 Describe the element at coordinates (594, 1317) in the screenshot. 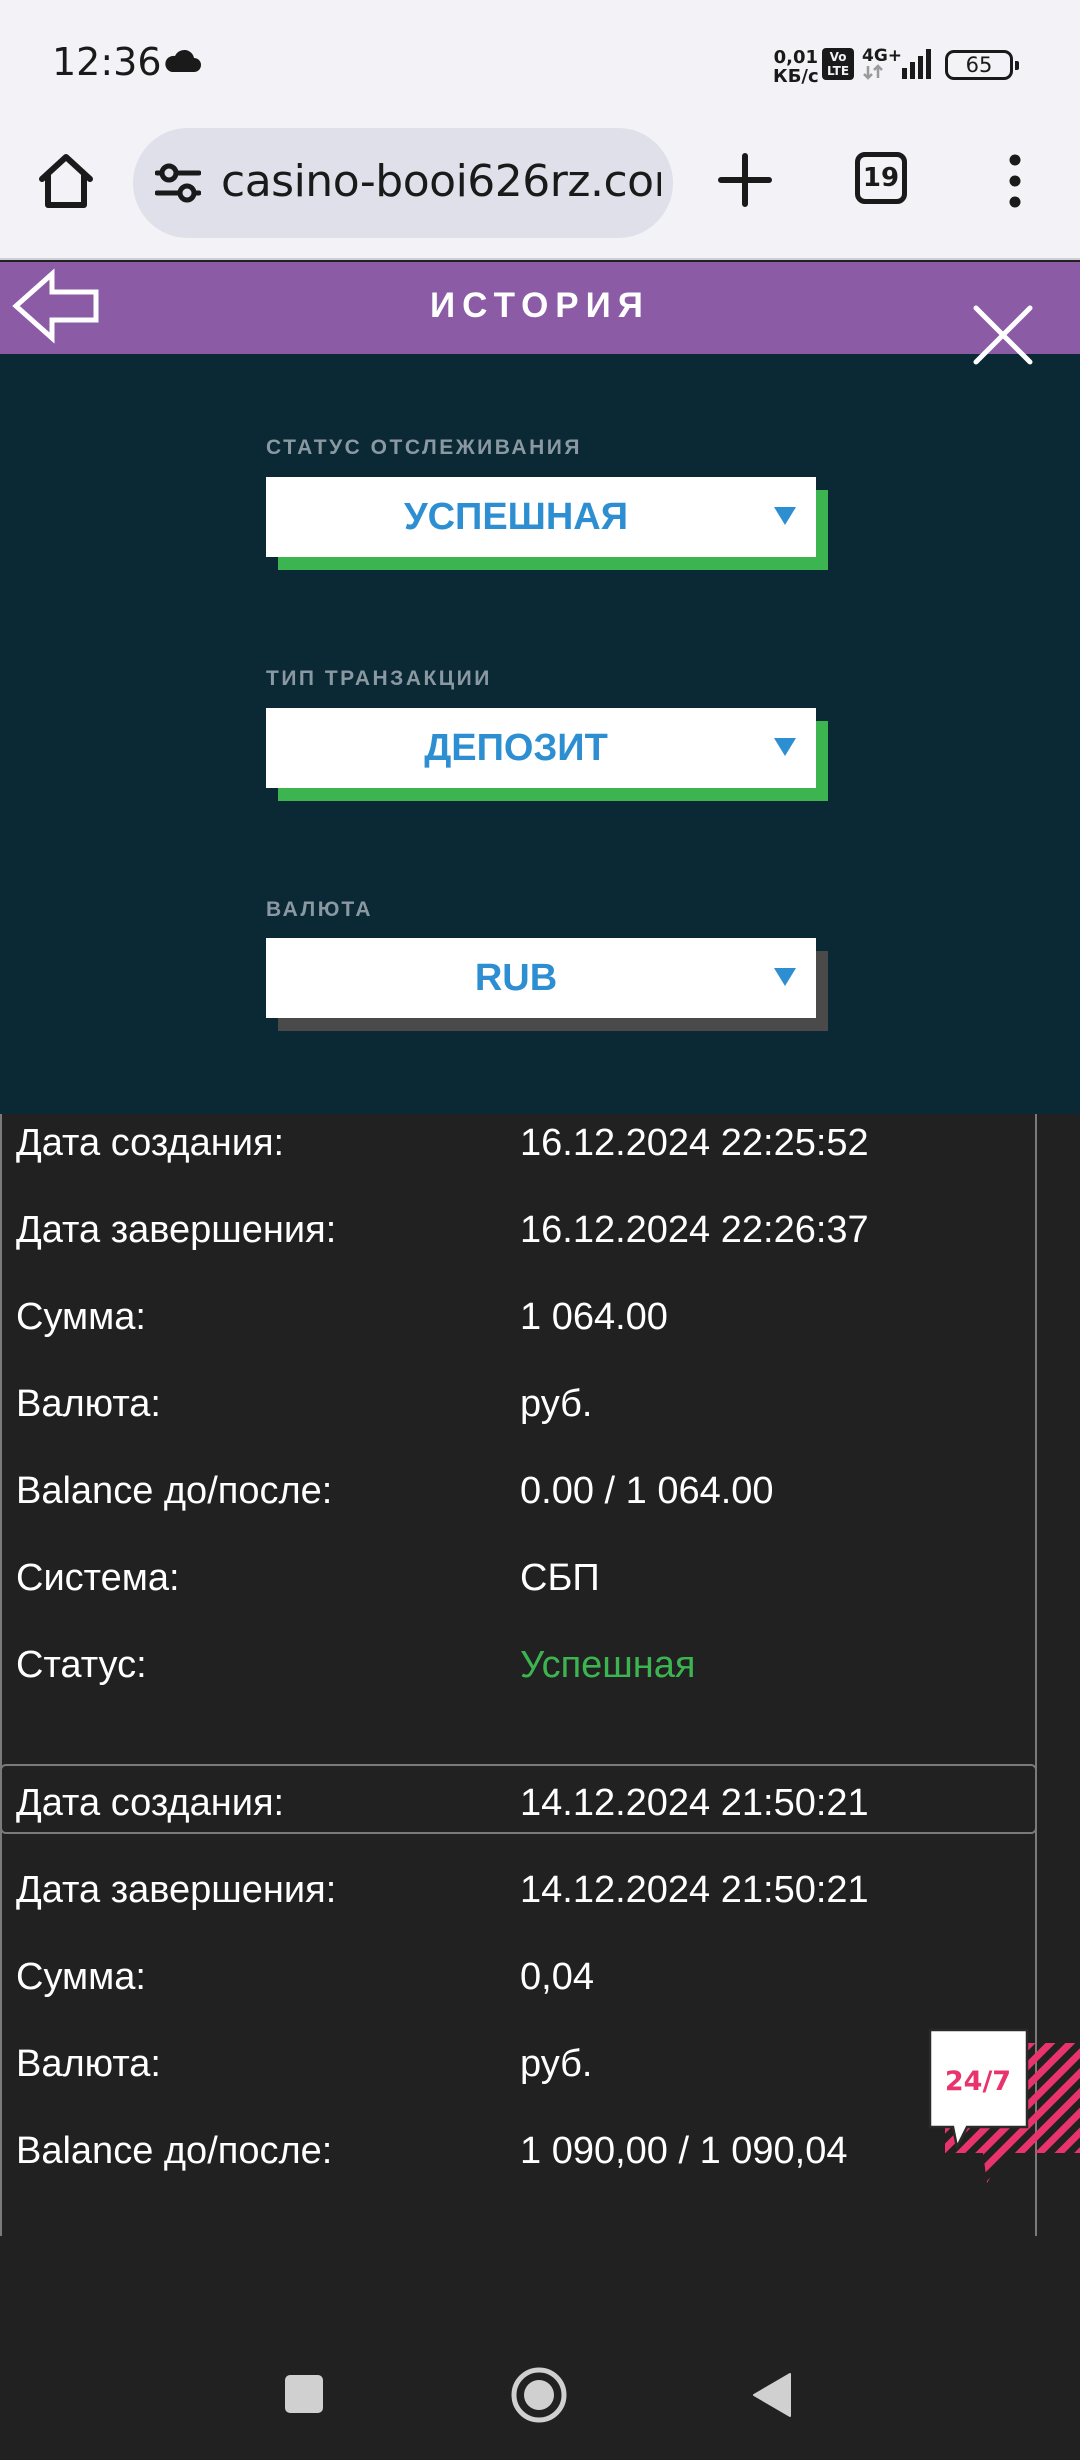

I see `amount-value: 1 064.00` at that location.